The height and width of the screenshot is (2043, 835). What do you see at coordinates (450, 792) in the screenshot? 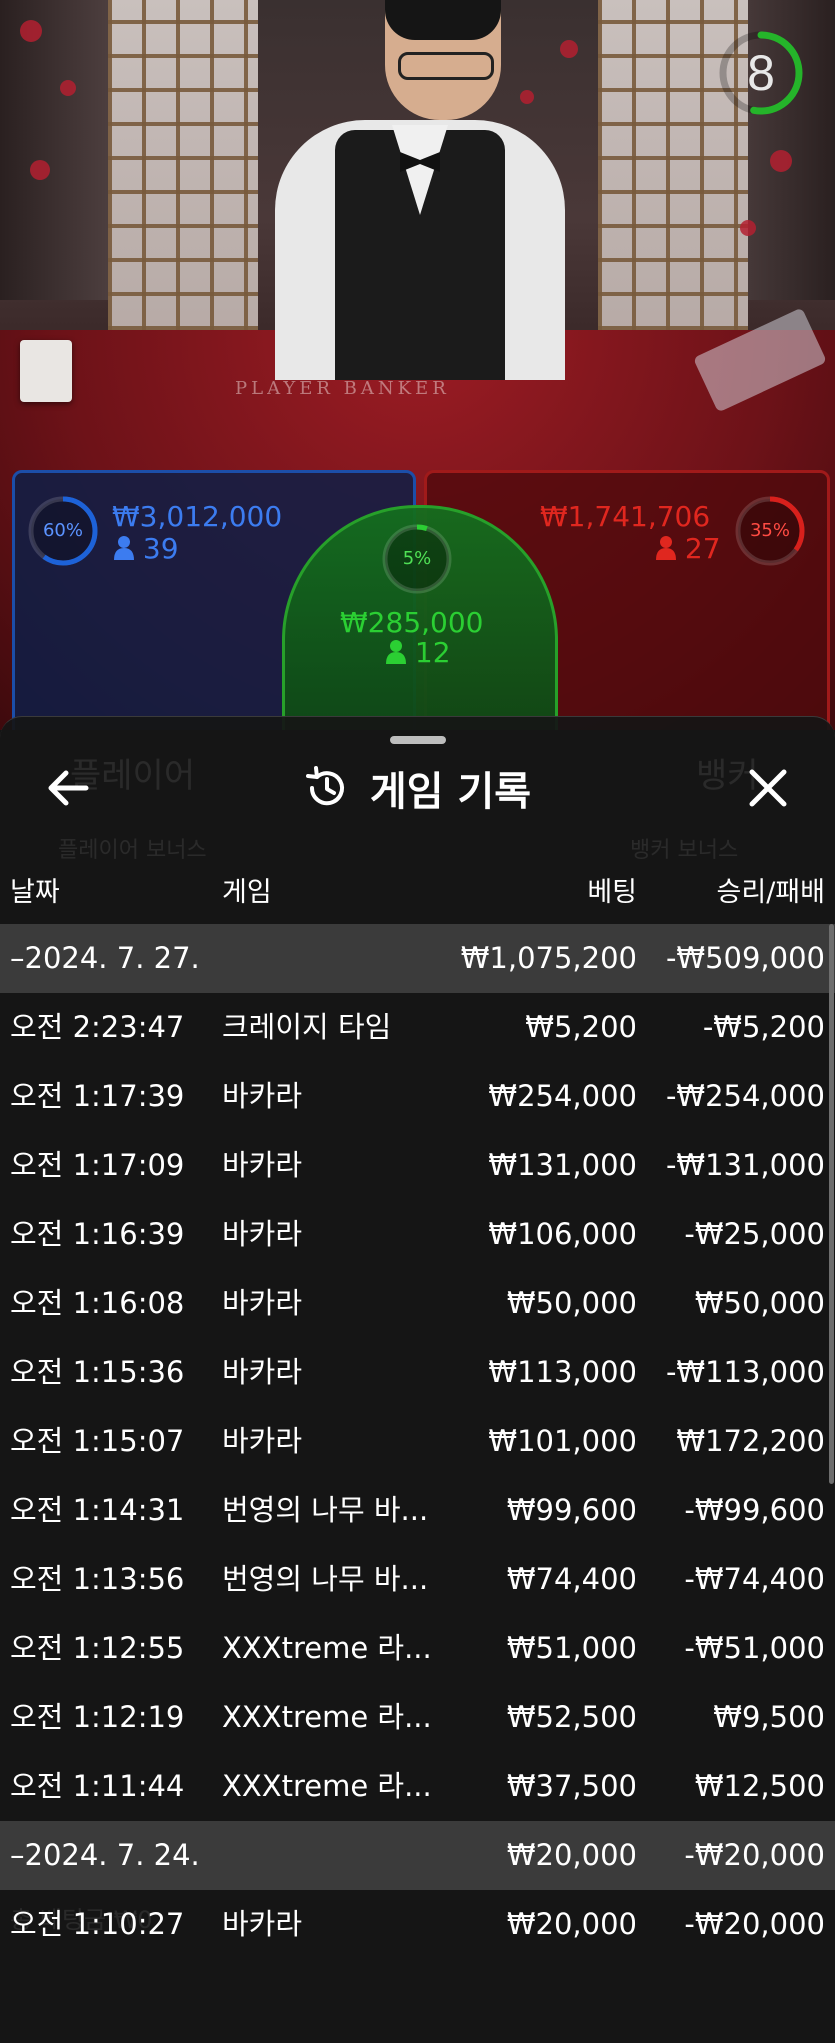
I see `sheet-title-text: 게임 기록` at bounding box center [450, 792].